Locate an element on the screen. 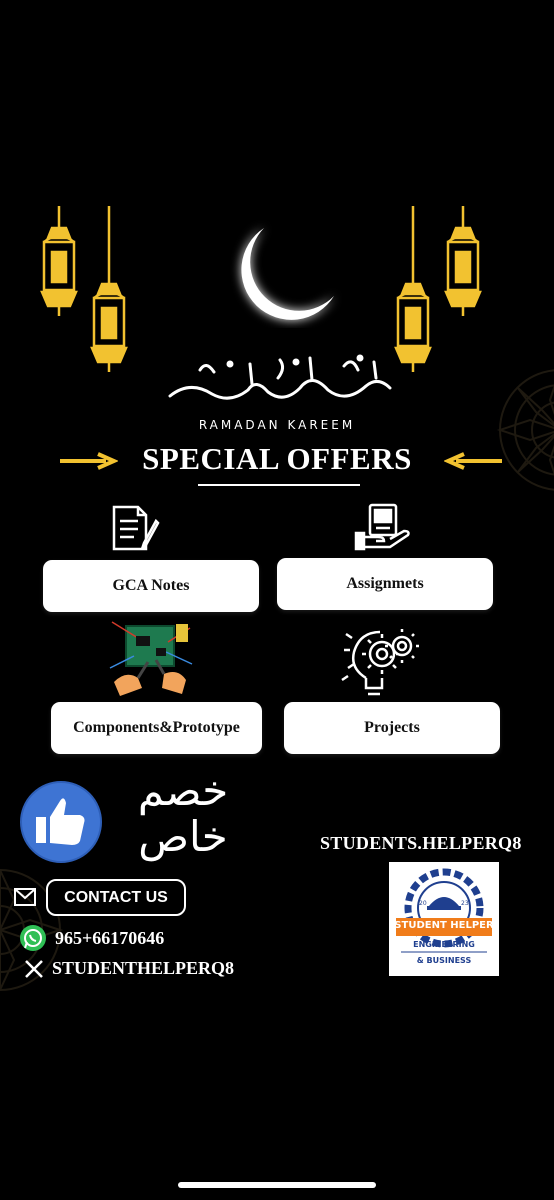 The image size is (554, 1200). phone-row: 965+66170646 is located at coordinates (91, 938).